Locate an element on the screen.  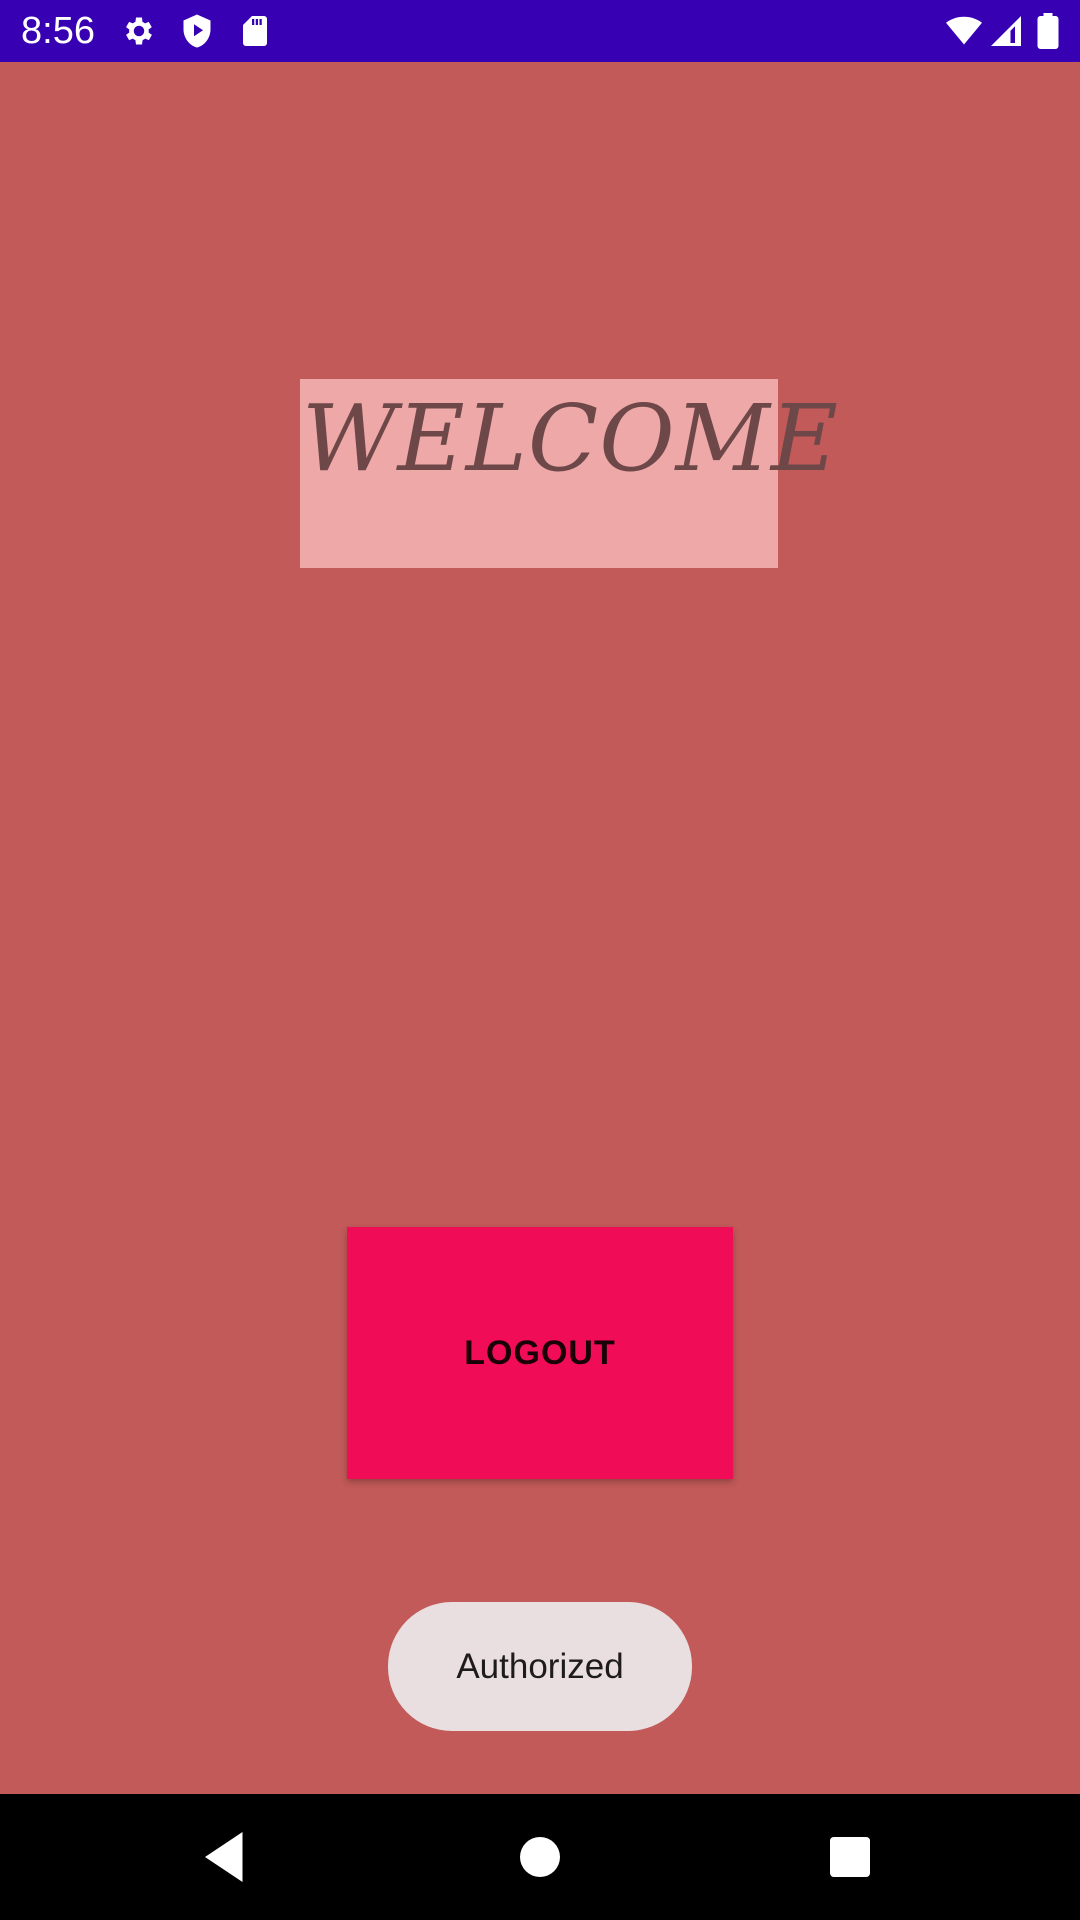
navigation-bar is located at coordinates (540, 1857).